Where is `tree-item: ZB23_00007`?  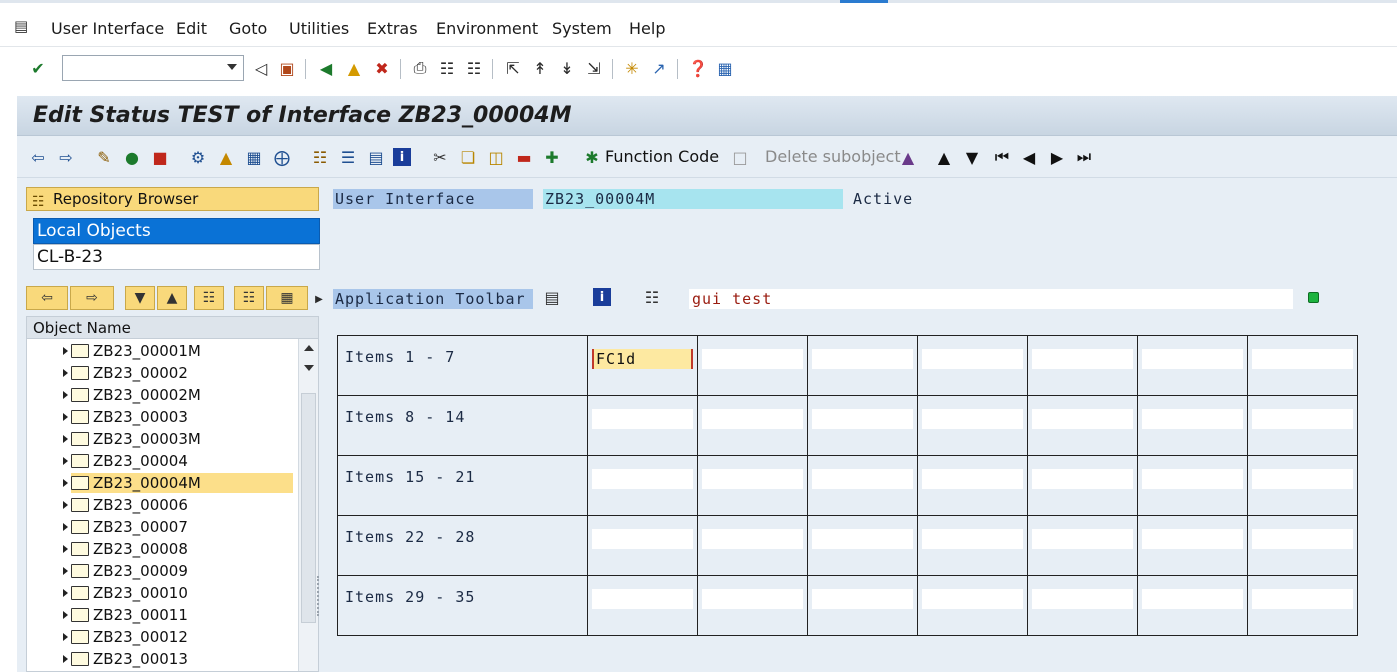 tree-item: ZB23_00007 is located at coordinates (178, 527).